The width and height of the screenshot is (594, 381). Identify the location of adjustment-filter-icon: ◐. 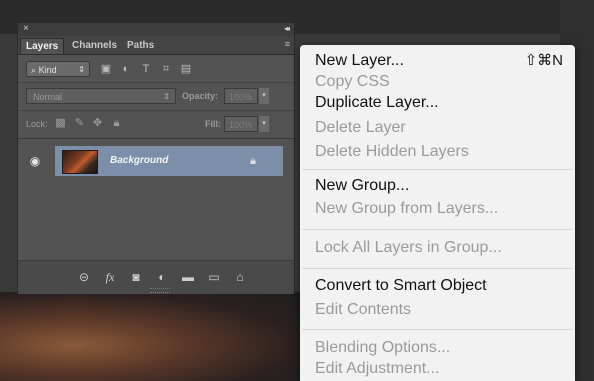
(126, 69).